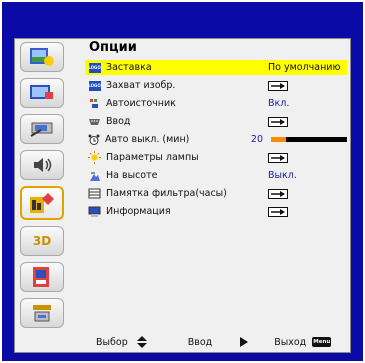 The height and width of the screenshot is (363, 365). I want to click on sidebar-item-picture, so click(42, 57).